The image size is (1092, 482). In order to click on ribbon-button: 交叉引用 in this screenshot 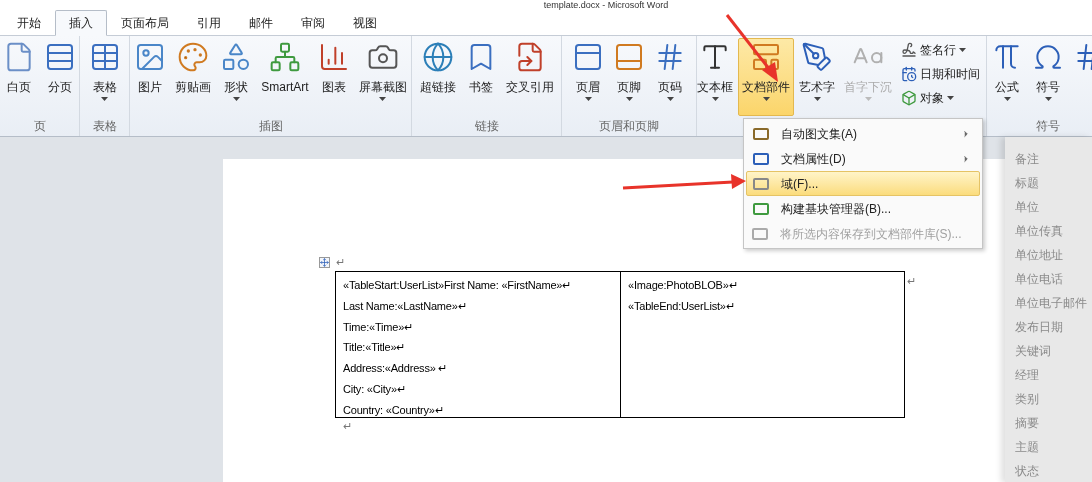, I will do `click(529, 77)`.